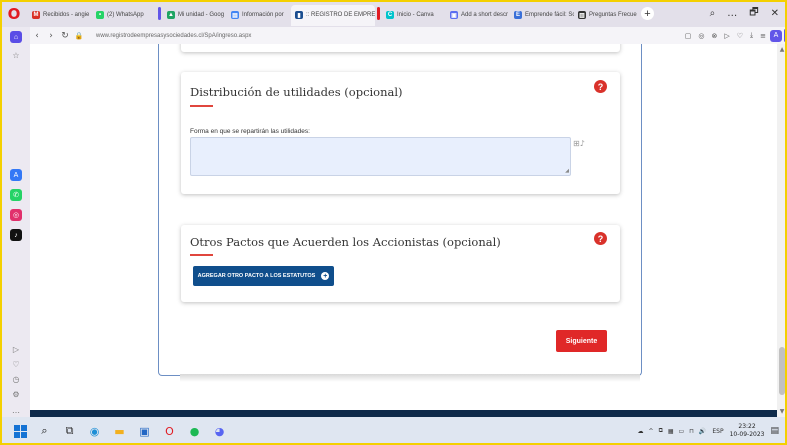 The width and height of the screenshot is (787, 445). What do you see at coordinates (581, 341) in the screenshot?
I see `next-button: Siguiente` at bounding box center [581, 341].